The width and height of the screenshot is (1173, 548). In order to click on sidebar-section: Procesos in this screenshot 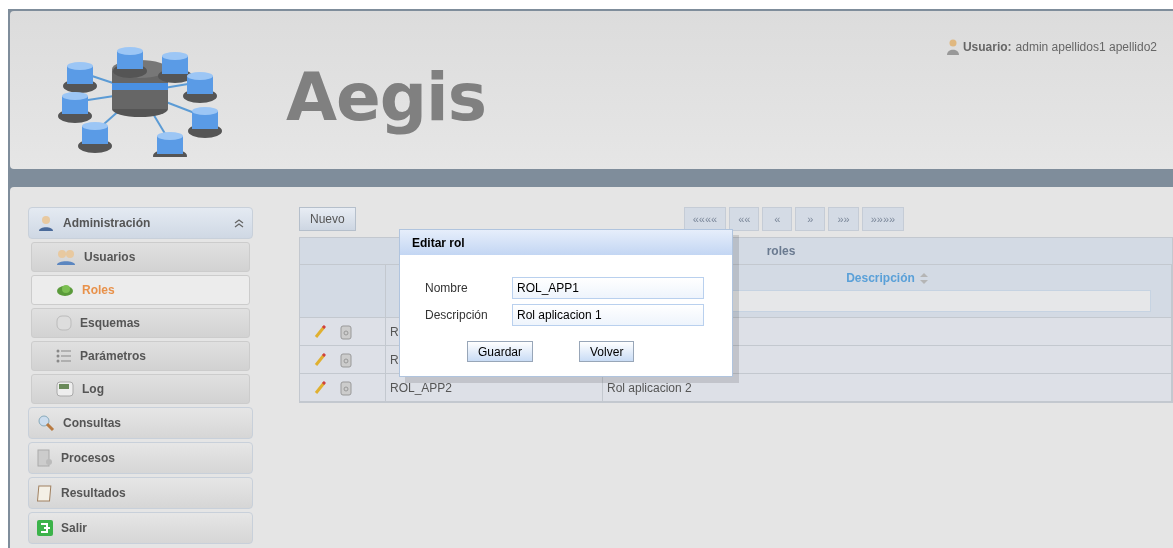, I will do `click(140, 458)`.